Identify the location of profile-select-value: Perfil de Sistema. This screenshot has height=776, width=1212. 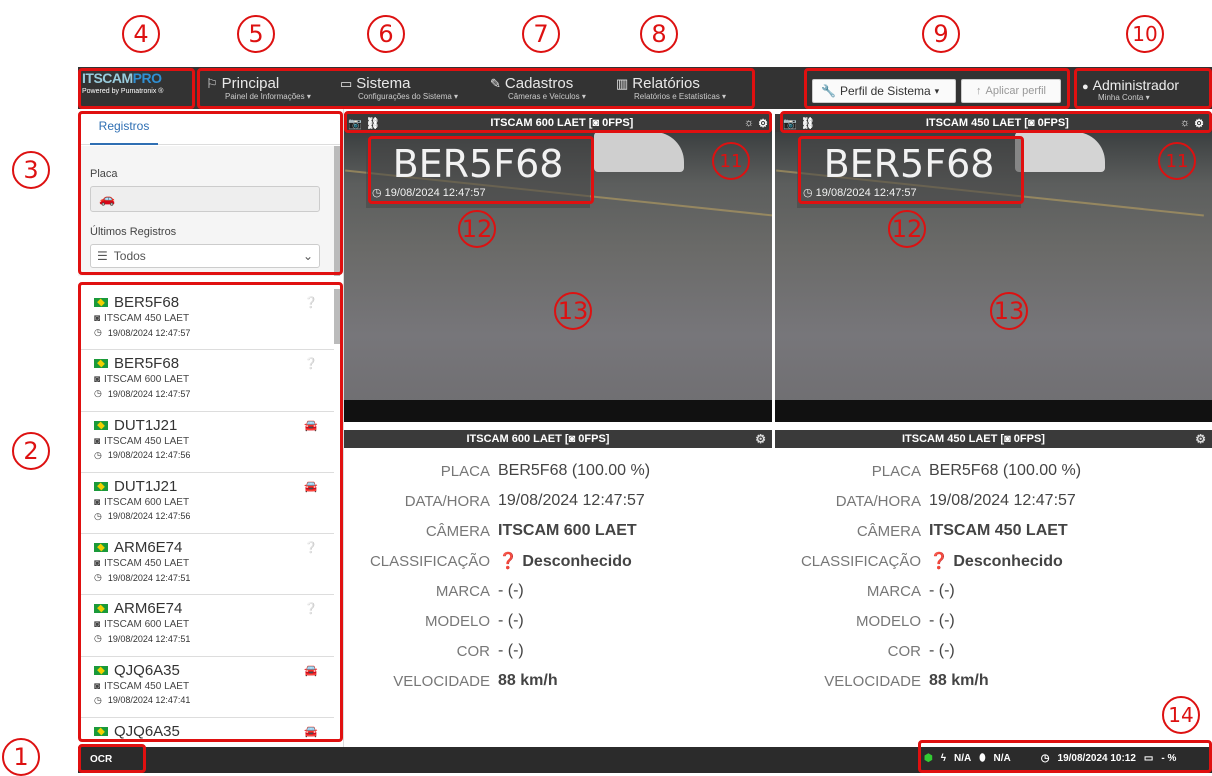
(885, 91).